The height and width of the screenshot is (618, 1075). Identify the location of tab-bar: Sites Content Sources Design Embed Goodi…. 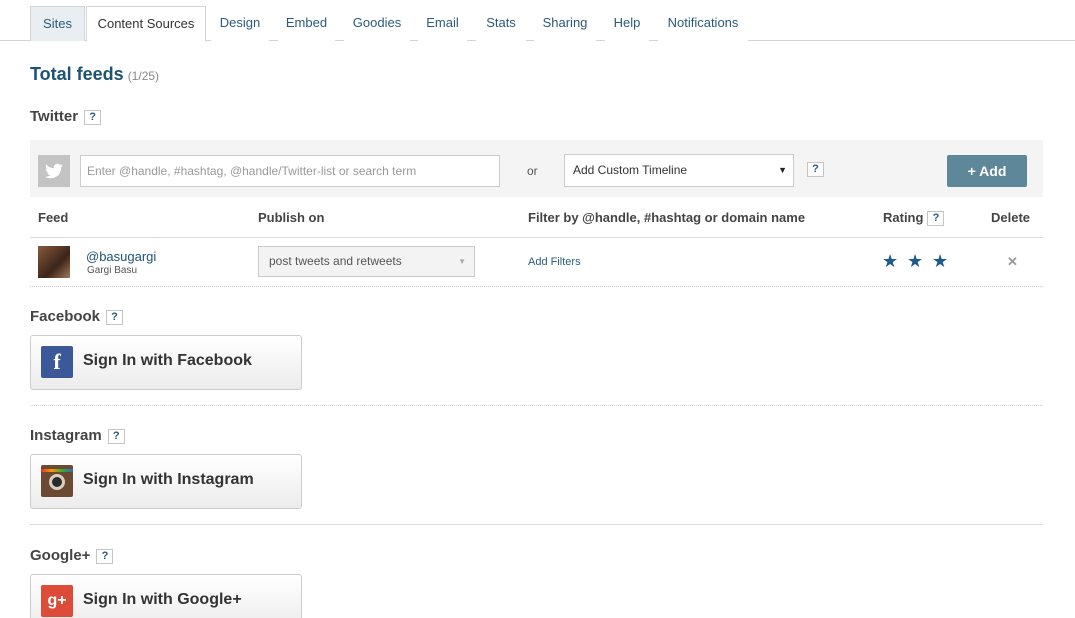
(537, 21).